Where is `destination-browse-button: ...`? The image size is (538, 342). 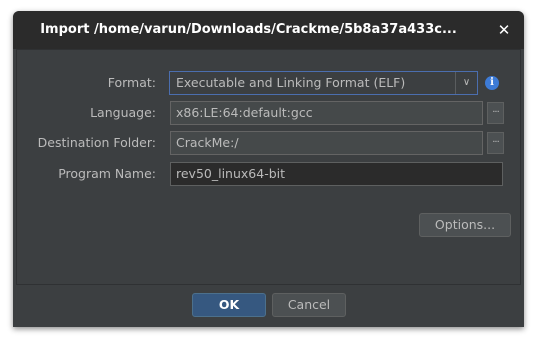 destination-browse-button: ... is located at coordinates (495, 143).